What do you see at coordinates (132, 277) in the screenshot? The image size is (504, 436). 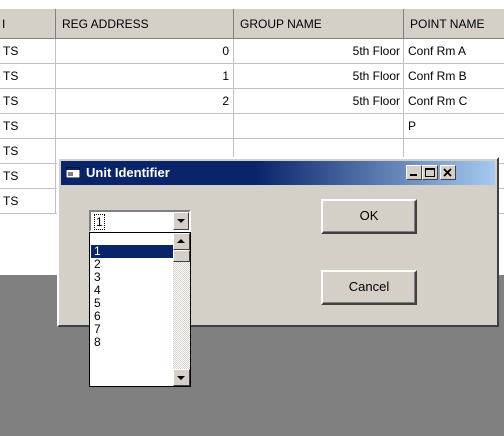 I see `list-item: 3` at bounding box center [132, 277].